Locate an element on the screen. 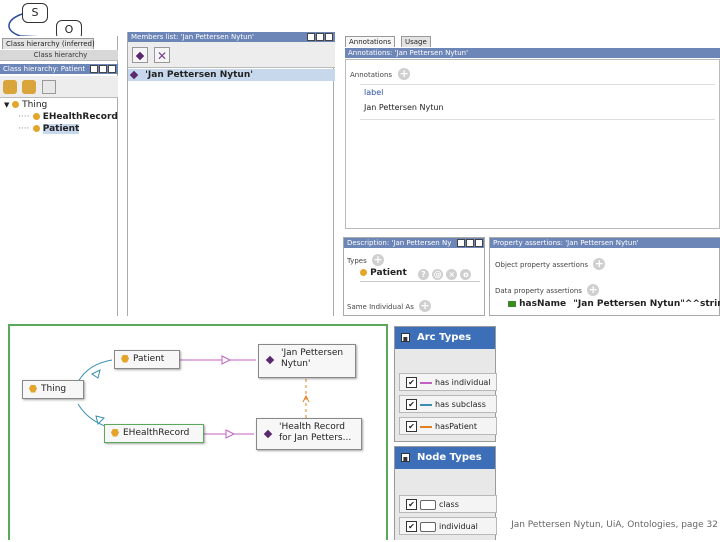  add-sibling-icon is located at coordinates (29, 87).